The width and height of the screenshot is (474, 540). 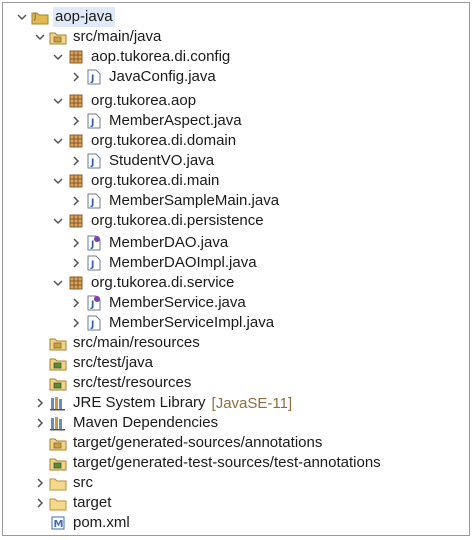 I want to click on tree-item-file-memberdao: J MemberDAO.java, so click(x=149, y=243).